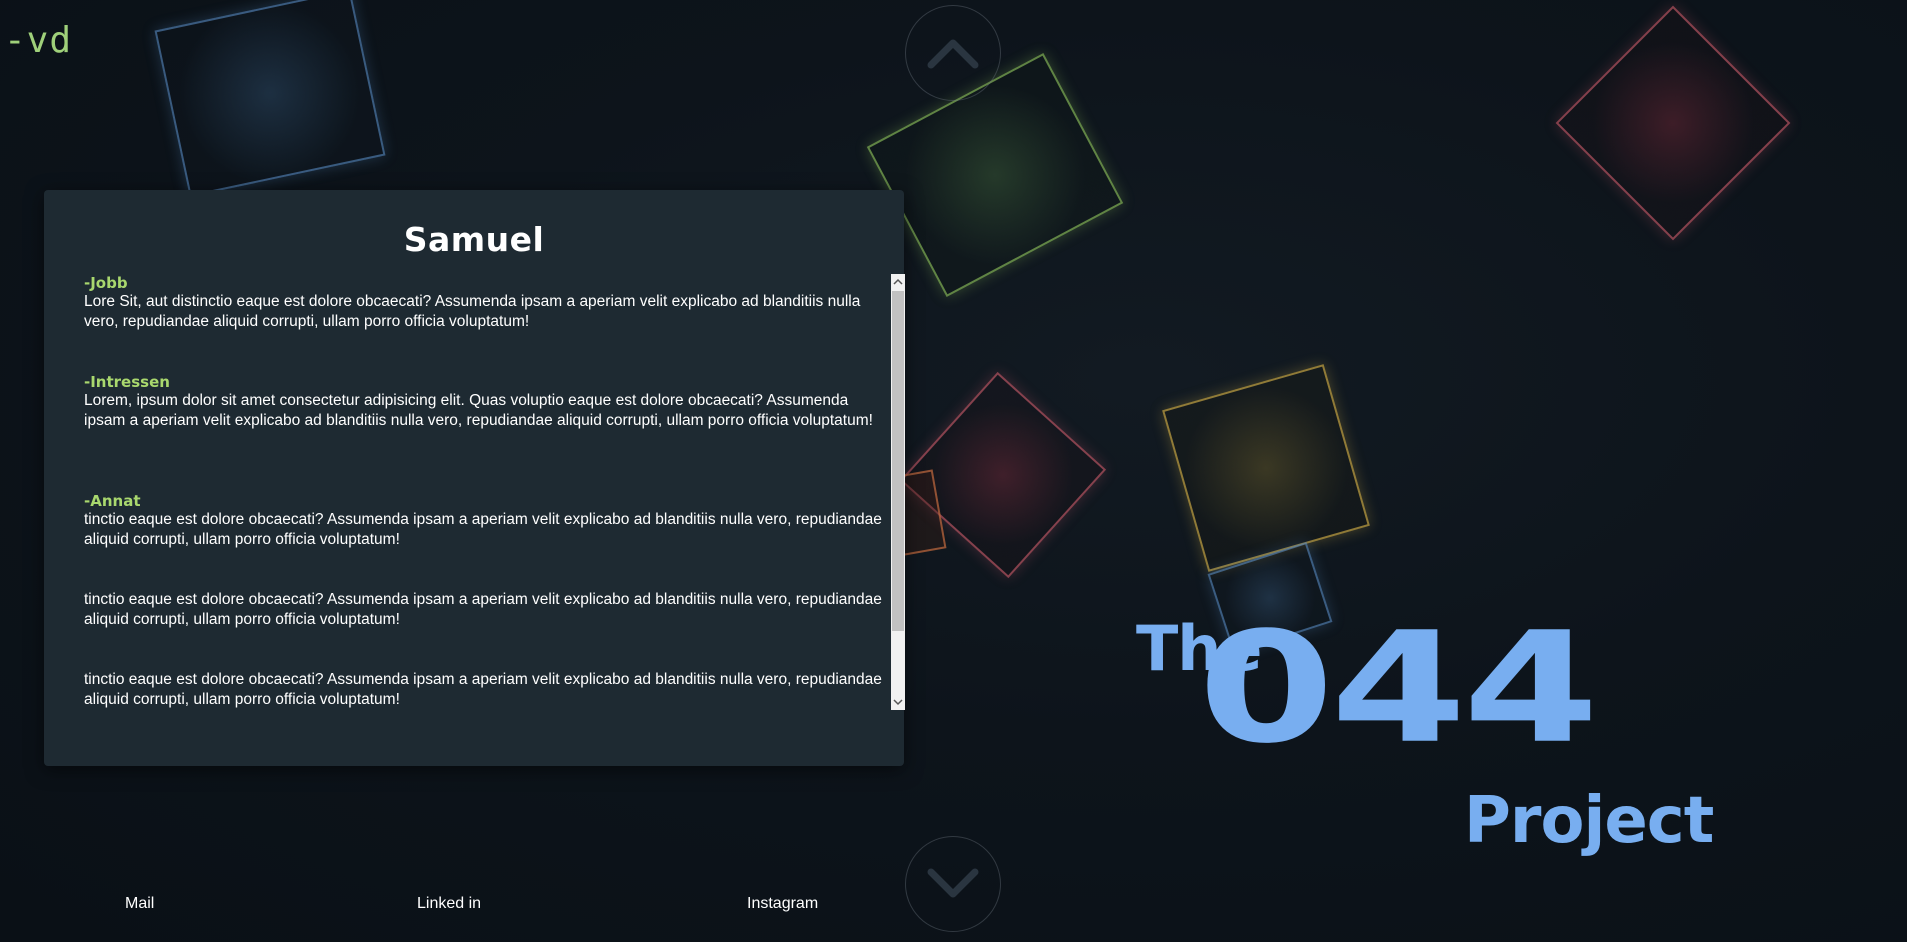  I want to click on scroll-down-button, so click(953, 884).